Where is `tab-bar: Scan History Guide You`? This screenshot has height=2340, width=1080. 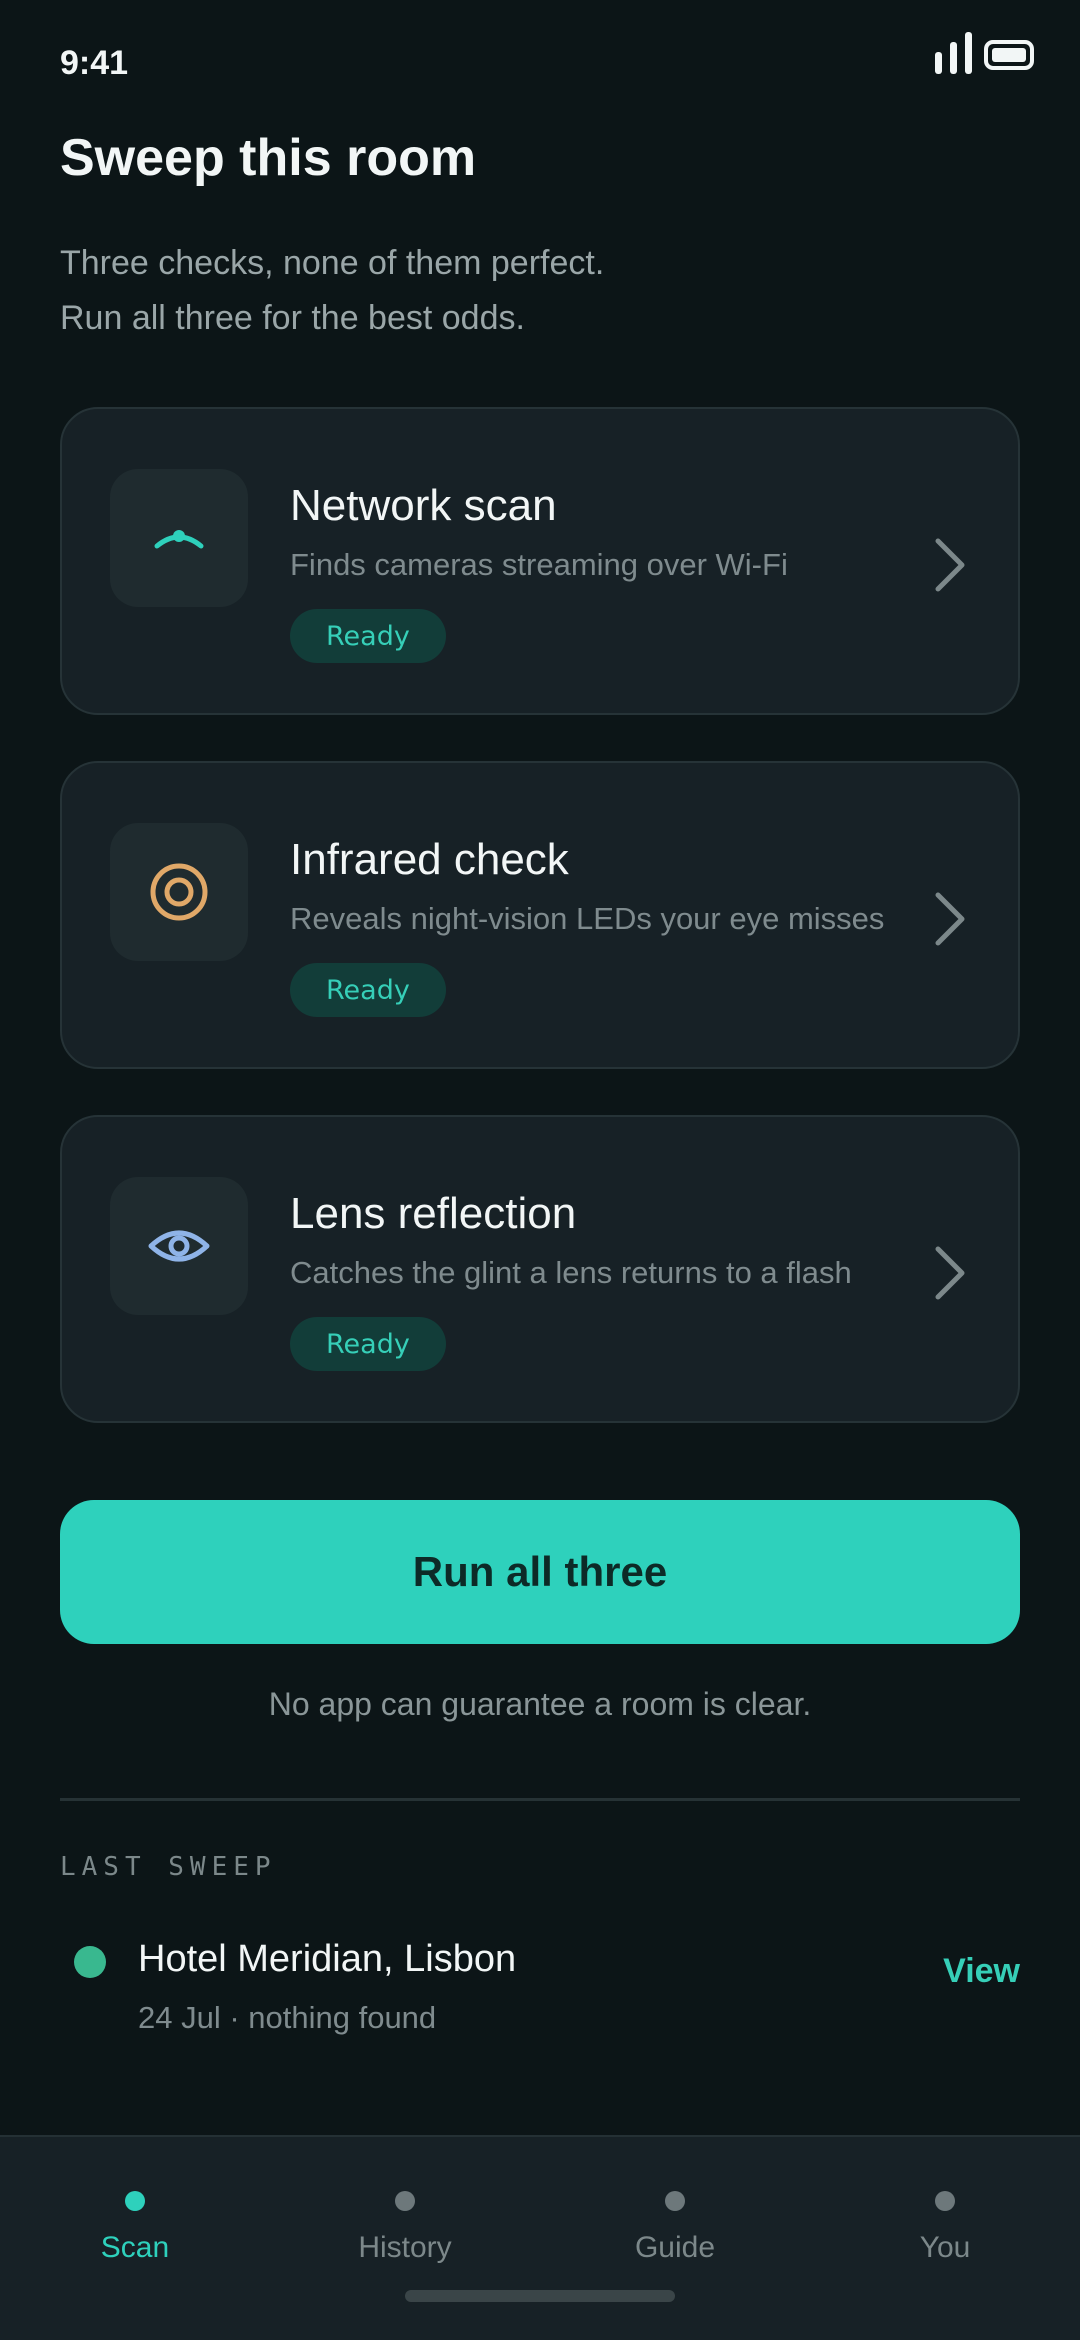 tab-bar: Scan History Guide You is located at coordinates (540, 2237).